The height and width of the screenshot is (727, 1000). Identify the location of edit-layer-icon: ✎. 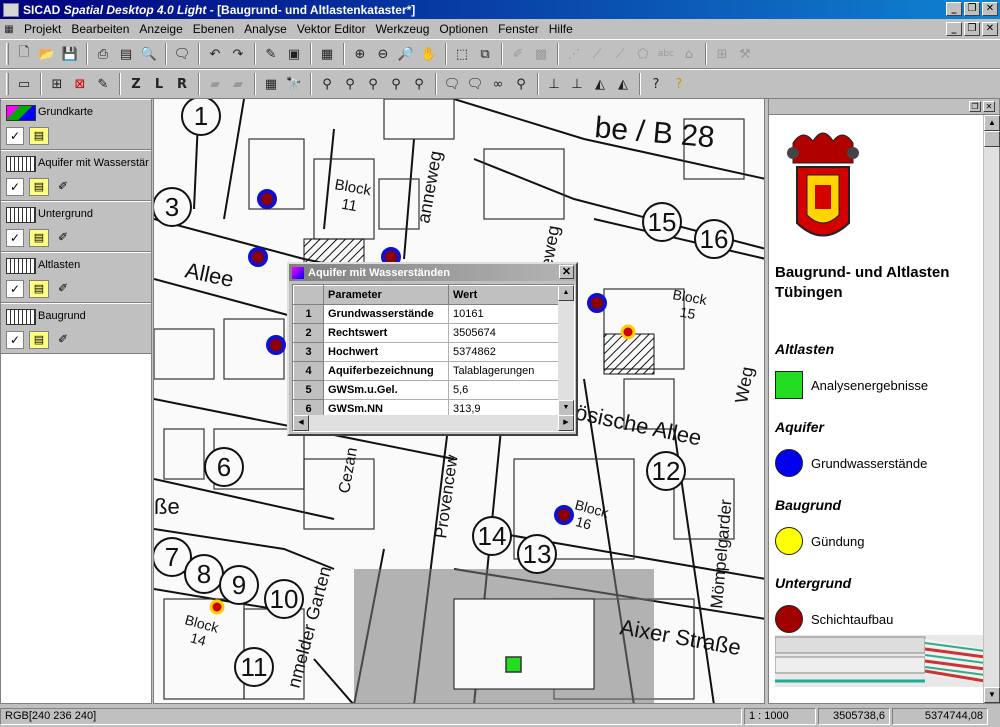
(103, 84).